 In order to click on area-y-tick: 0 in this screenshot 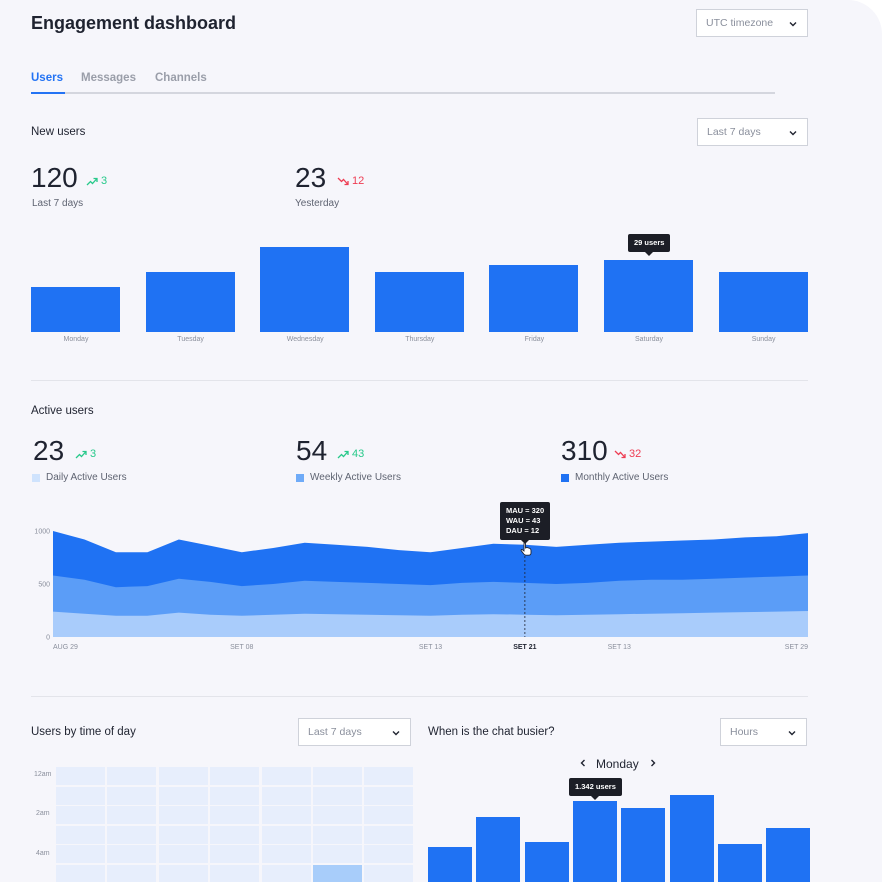, I will do `click(48, 638)`.